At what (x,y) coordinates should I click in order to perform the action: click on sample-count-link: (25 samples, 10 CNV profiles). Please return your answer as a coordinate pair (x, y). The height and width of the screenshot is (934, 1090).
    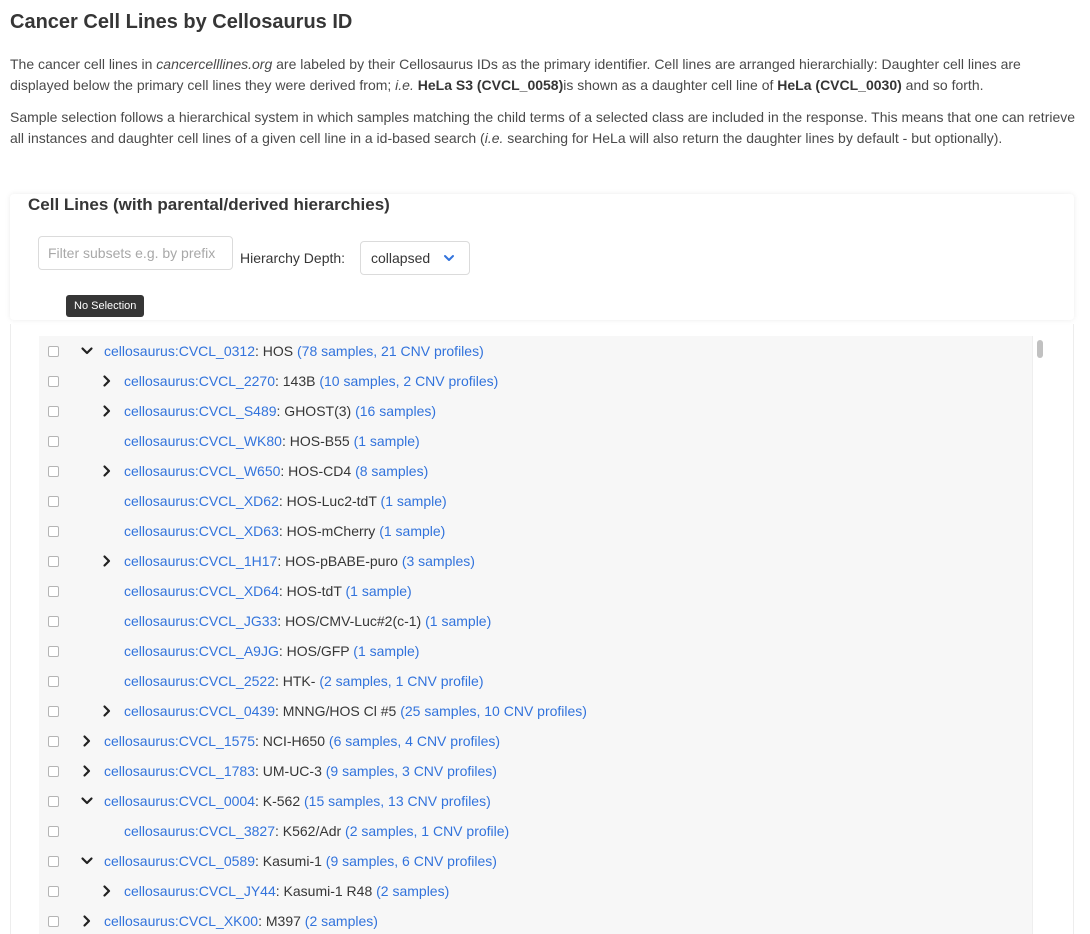
    Looking at the image, I should click on (493, 711).